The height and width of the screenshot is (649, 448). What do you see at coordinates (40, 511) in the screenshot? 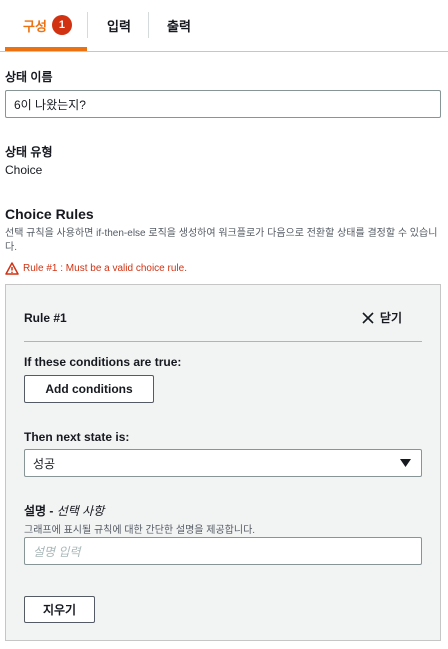
I see `comment-label-text: 설명 -` at bounding box center [40, 511].